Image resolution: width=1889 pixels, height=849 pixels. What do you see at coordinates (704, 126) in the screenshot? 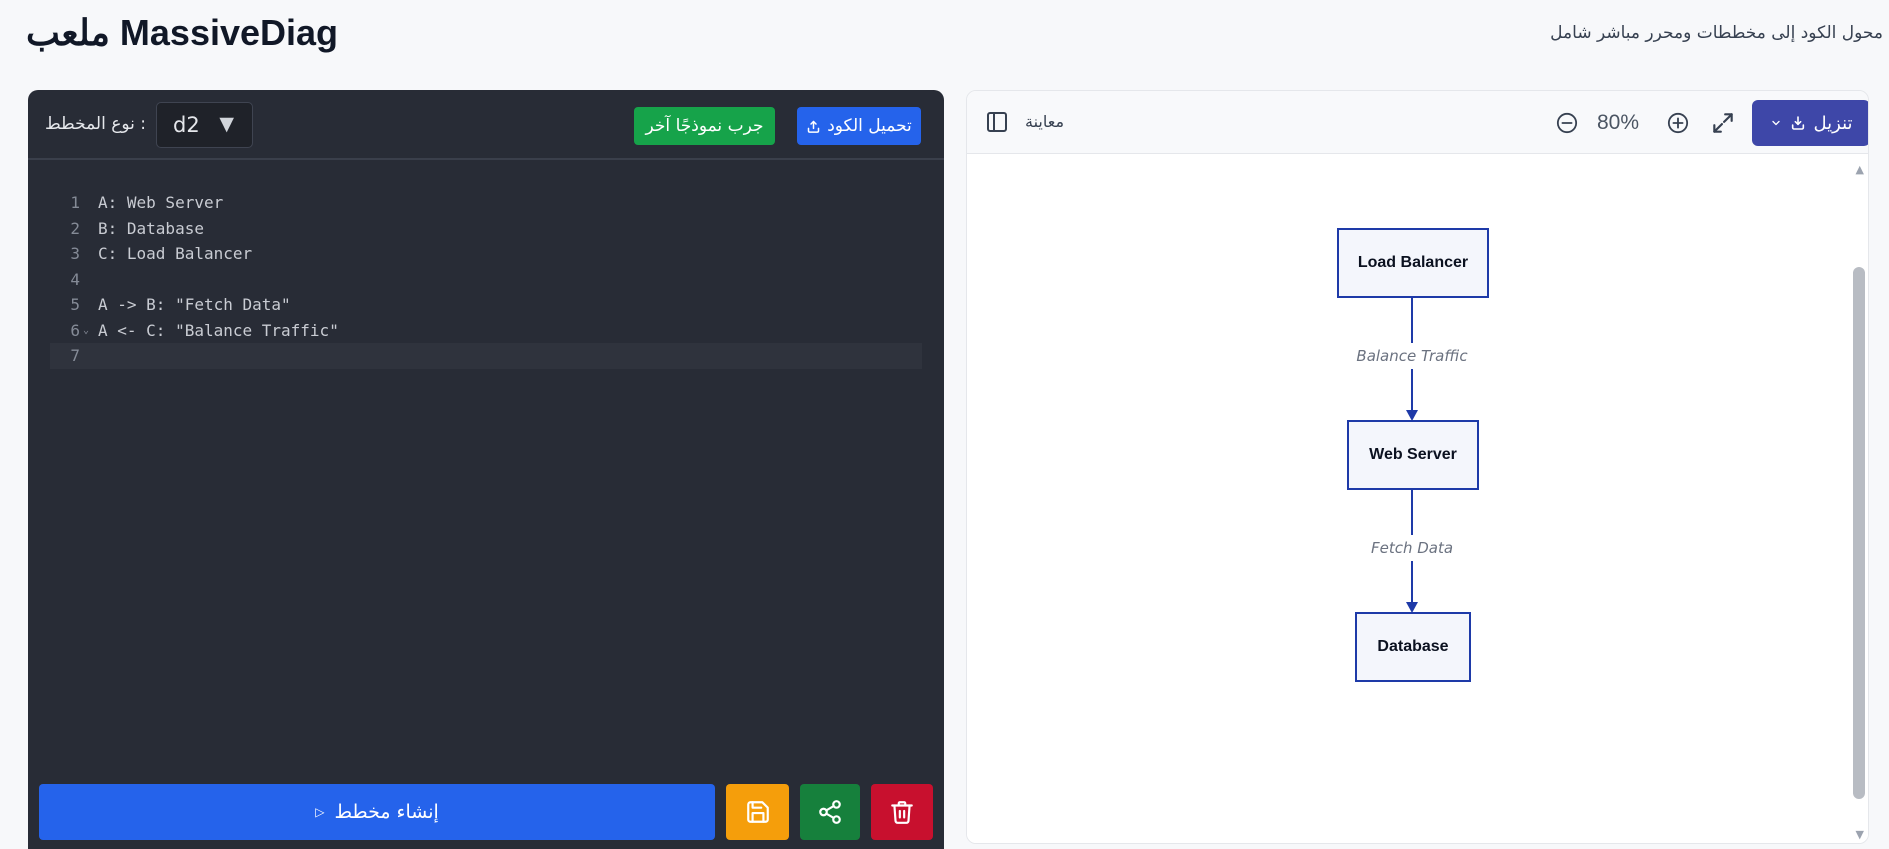
I see `try-sample-button: جرب نموذجًا آخر` at bounding box center [704, 126].